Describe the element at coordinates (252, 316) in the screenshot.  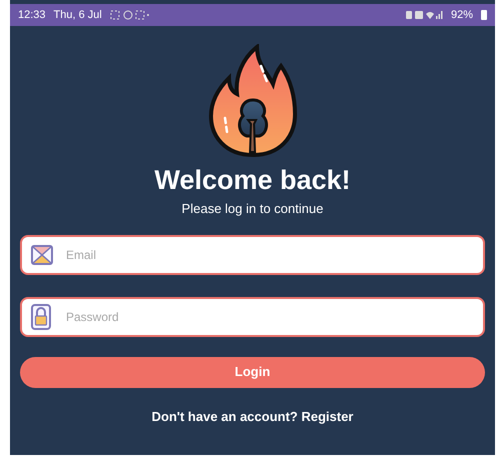
I see `password-field: Password` at that location.